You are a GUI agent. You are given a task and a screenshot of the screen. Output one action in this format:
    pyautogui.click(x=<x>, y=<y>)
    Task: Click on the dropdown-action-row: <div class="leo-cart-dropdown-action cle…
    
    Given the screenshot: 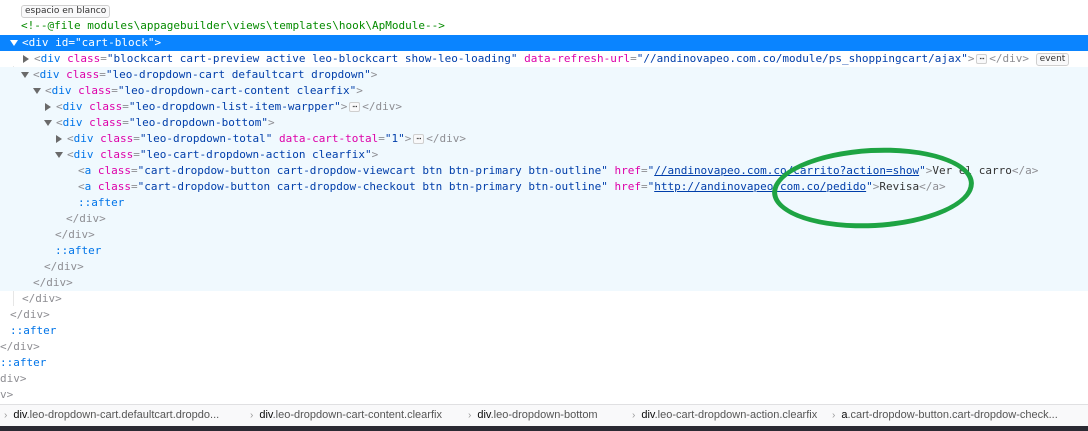 What is the action you would take?
    pyautogui.click(x=544, y=155)
    